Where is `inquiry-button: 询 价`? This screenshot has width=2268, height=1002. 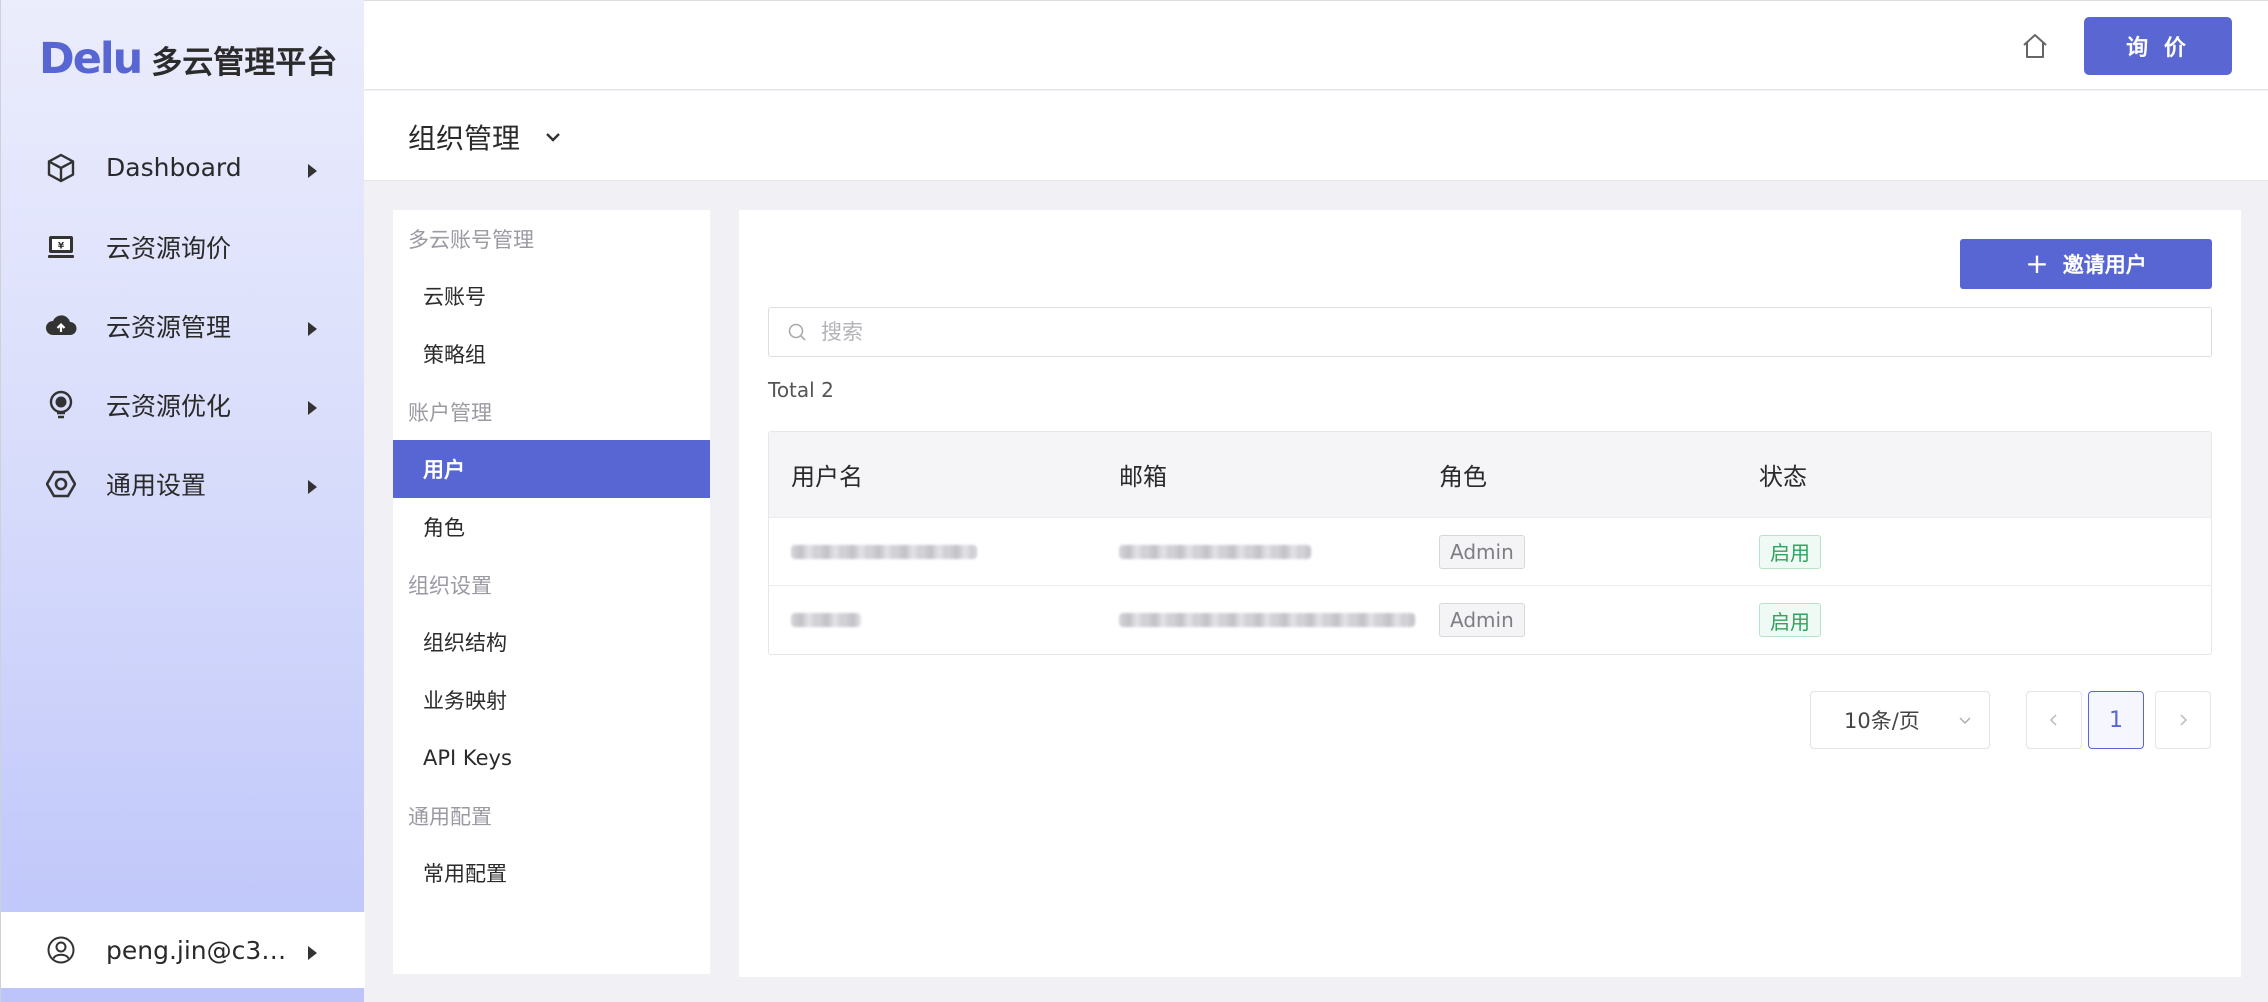
inquiry-button: 询 价 is located at coordinates (2158, 46).